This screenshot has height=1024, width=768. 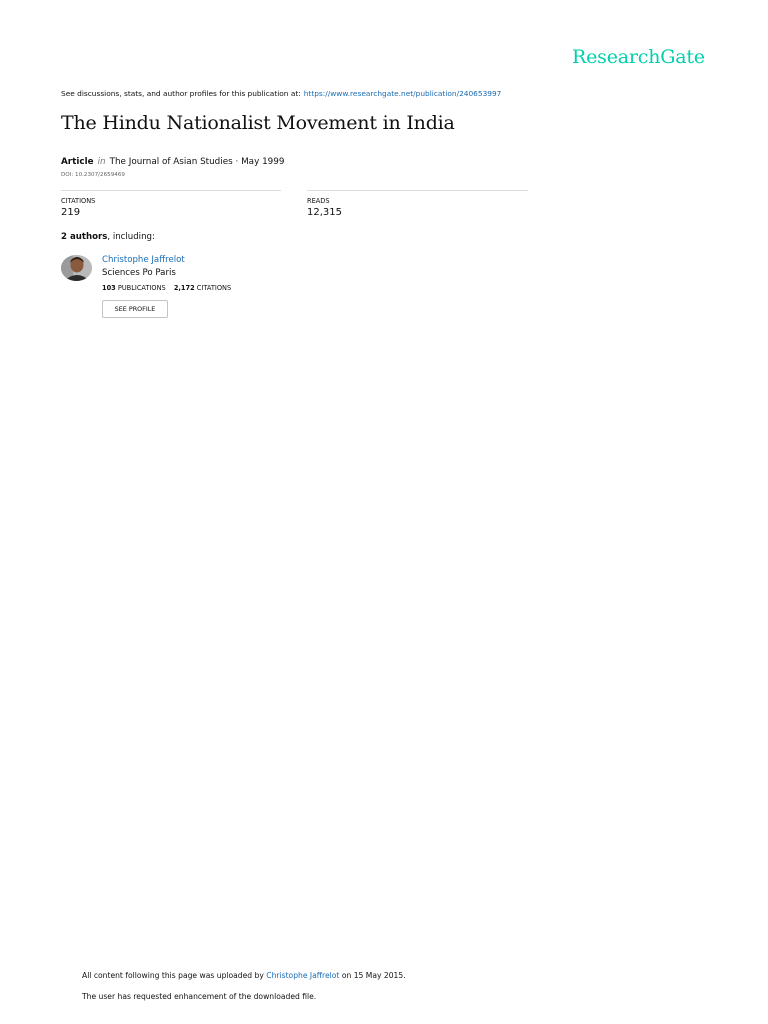 What do you see at coordinates (143, 260) in the screenshot?
I see `author-name-link: Christophe Jaffrelot` at bounding box center [143, 260].